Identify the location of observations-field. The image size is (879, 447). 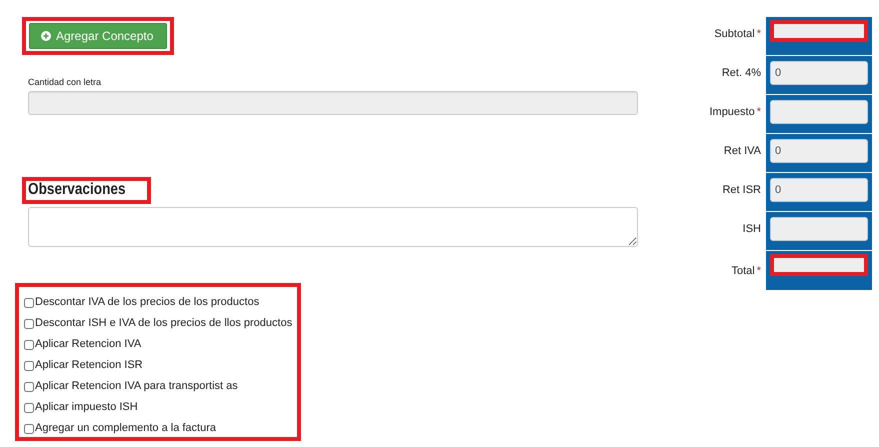
(333, 227).